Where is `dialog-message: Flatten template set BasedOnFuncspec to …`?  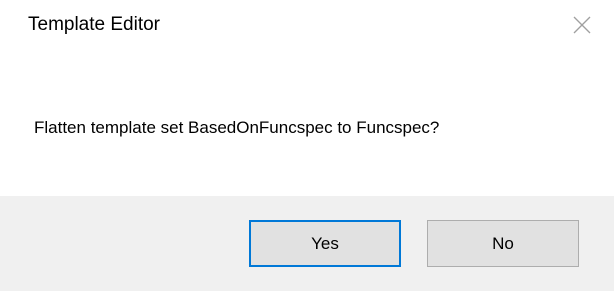
dialog-message: Flatten template set BasedOnFuncspec to … is located at coordinates (237, 127).